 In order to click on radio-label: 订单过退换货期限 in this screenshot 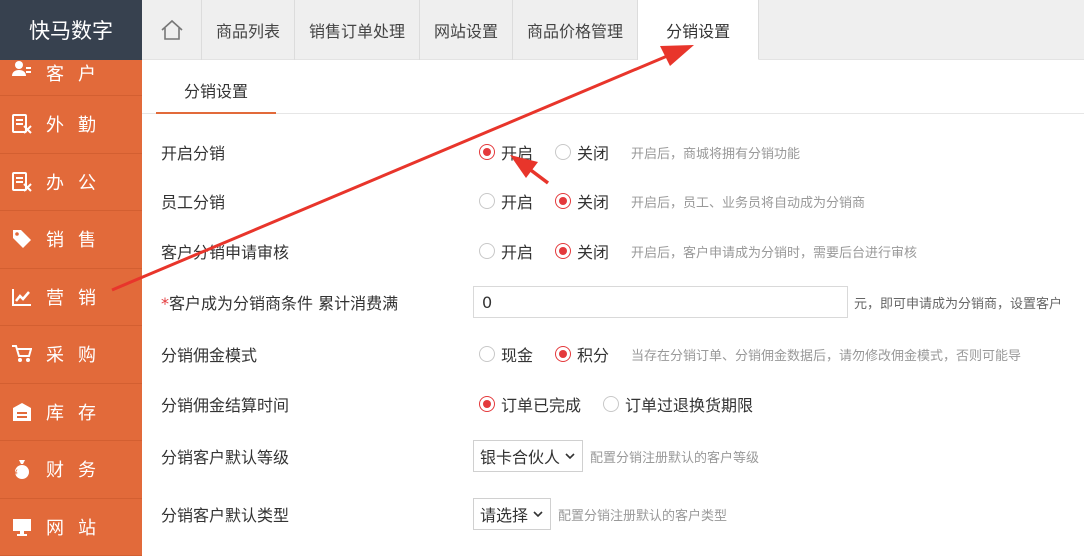, I will do `click(689, 405)`.